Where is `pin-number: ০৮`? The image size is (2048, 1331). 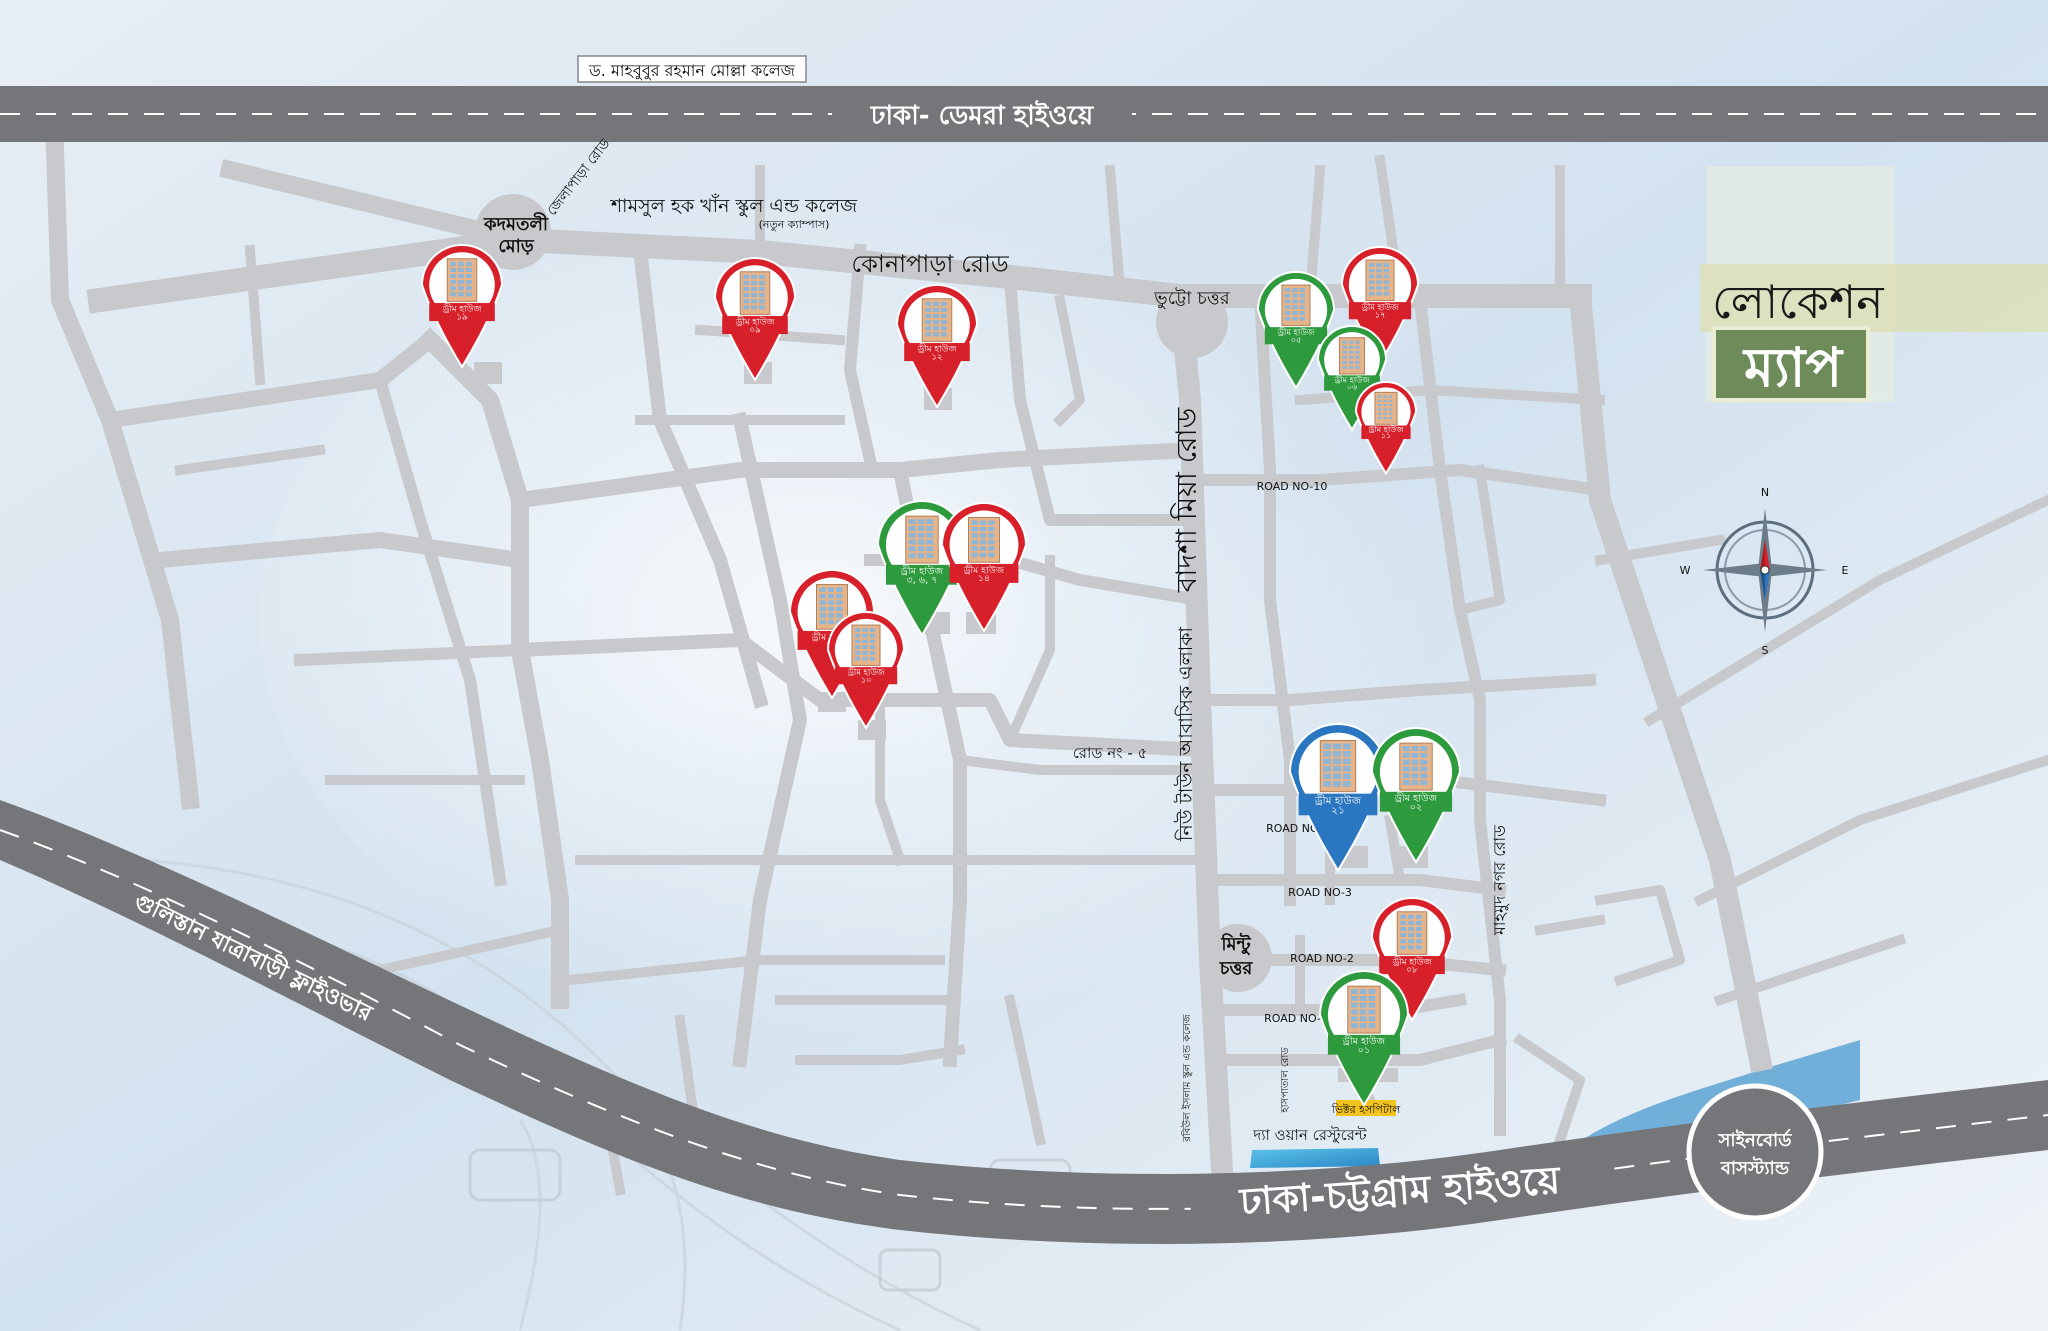 pin-number: ০৮ is located at coordinates (1412, 970).